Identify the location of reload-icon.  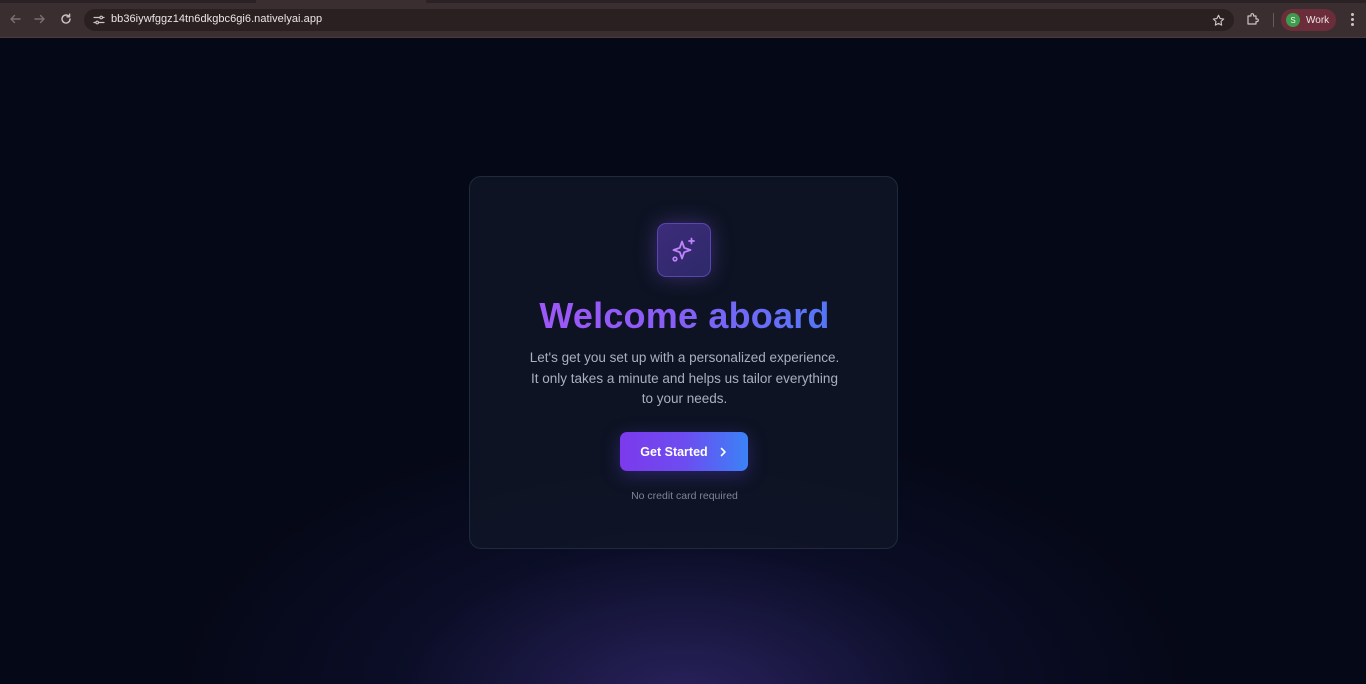
(66, 18).